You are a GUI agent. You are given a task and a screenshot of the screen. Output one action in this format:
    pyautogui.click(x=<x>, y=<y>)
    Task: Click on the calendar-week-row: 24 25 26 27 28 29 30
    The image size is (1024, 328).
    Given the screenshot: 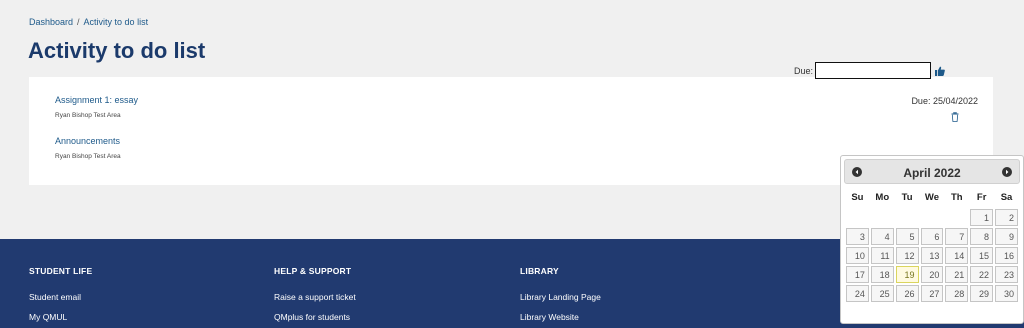 What is the action you would take?
    pyautogui.click(x=932, y=293)
    